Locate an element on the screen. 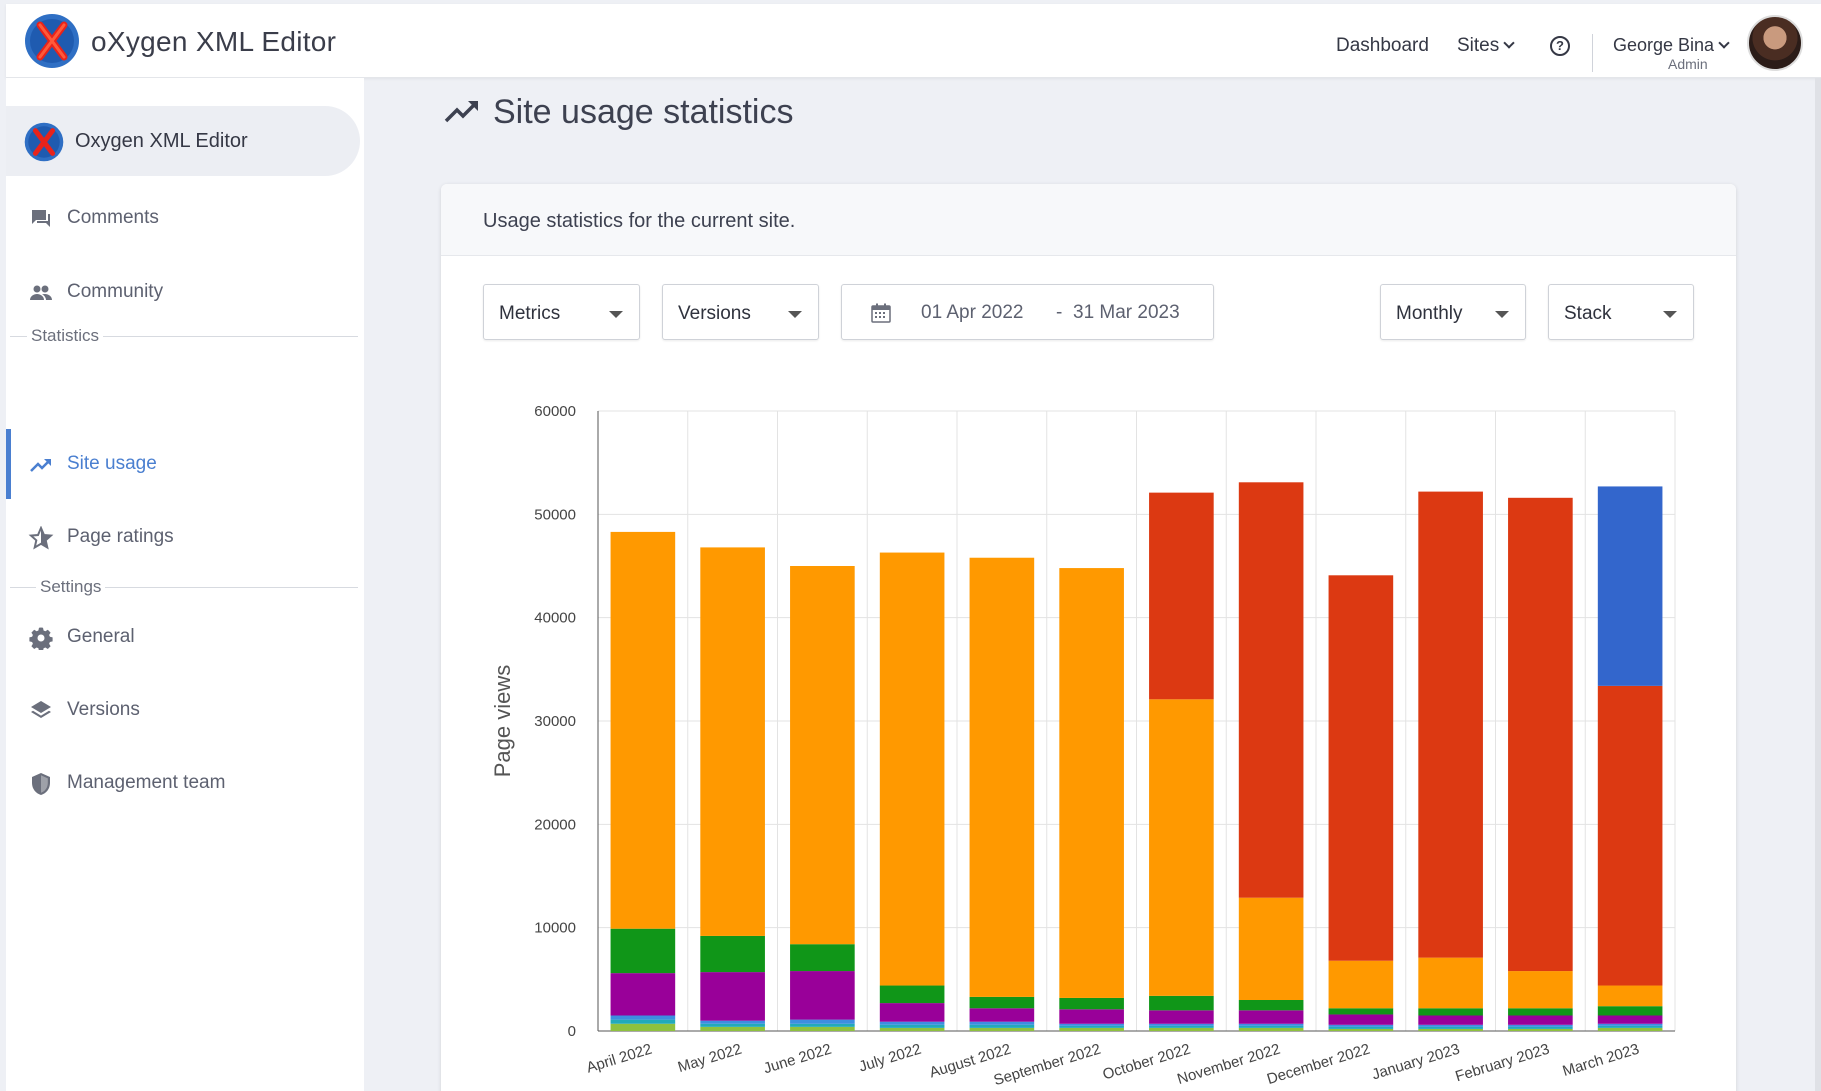  sidebar-site-selector: Oxygen XML Editor is located at coordinates (183, 141).